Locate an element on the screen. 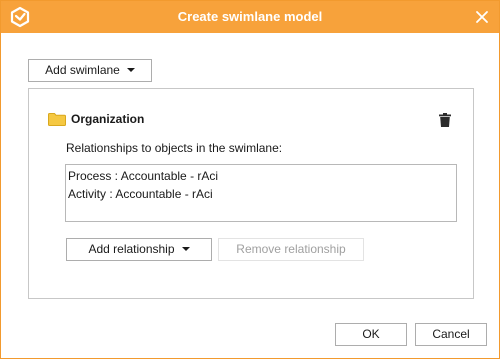 Image resolution: width=500 pixels, height=359 pixels. dialog-title: Create swimlane model is located at coordinates (250, 16).